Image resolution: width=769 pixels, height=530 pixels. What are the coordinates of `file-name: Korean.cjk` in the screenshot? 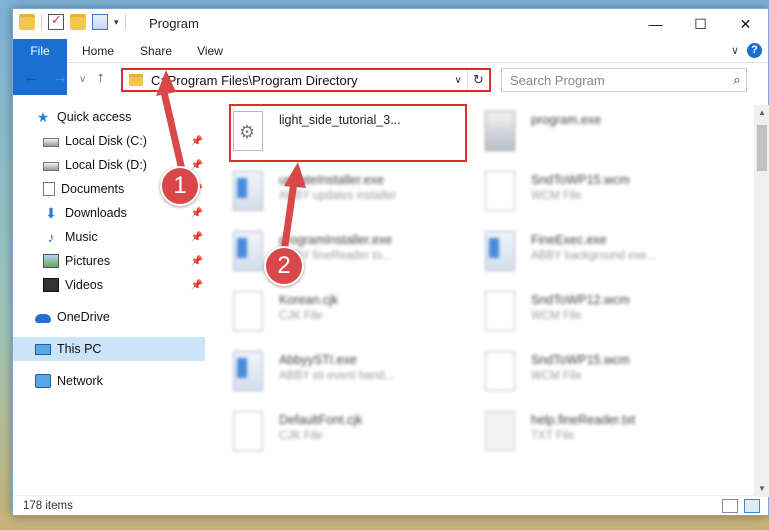 It's located at (309, 300).